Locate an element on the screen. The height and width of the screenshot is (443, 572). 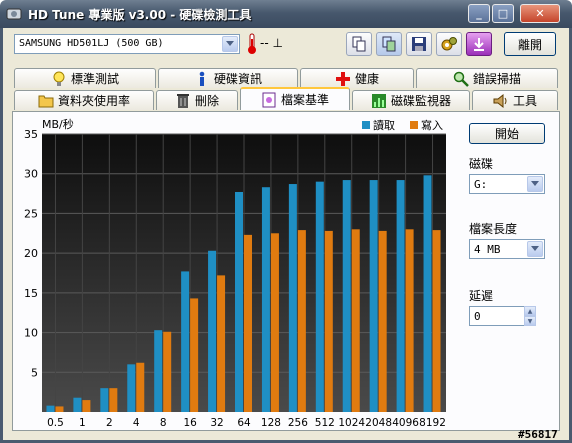
floppy-disk-icon is located at coordinates (419, 44).